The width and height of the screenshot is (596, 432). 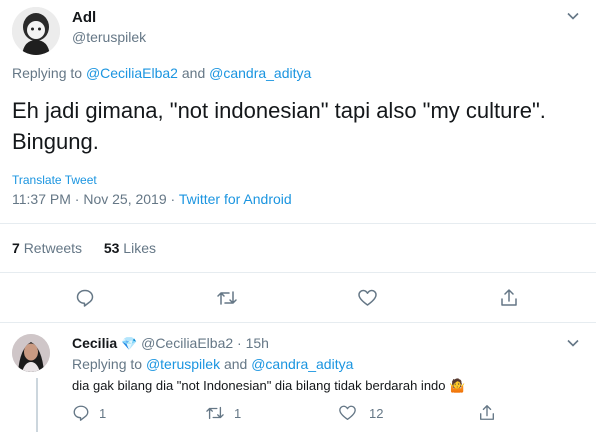 I want to click on verified-badge-icon: 💎, so click(x=129, y=343).